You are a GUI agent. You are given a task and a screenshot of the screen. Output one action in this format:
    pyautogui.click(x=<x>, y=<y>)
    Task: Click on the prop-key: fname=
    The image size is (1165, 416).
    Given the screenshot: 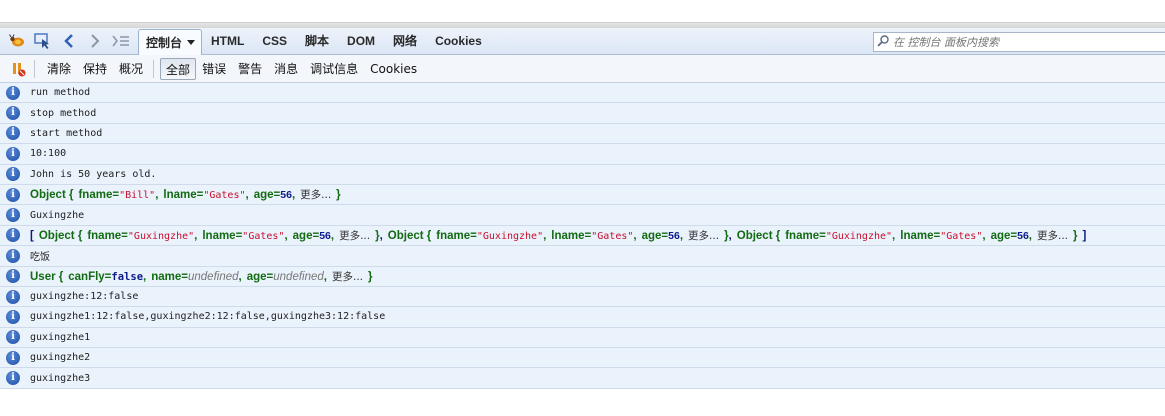 What is the action you would take?
    pyautogui.click(x=99, y=195)
    